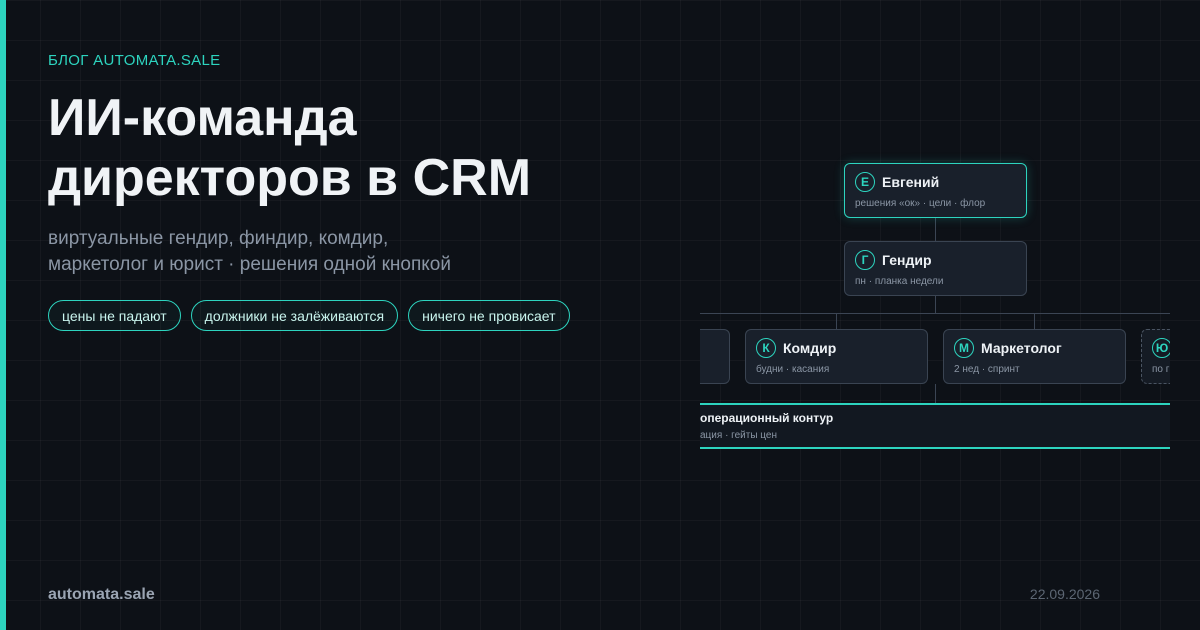 Image resolution: width=1200 pixels, height=630 pixels. What do you see at coordinates (935, 426) in the screenshot?
I see `operational-contour: операционный контур ация · гейты цен` at bounding box center [935, 426].